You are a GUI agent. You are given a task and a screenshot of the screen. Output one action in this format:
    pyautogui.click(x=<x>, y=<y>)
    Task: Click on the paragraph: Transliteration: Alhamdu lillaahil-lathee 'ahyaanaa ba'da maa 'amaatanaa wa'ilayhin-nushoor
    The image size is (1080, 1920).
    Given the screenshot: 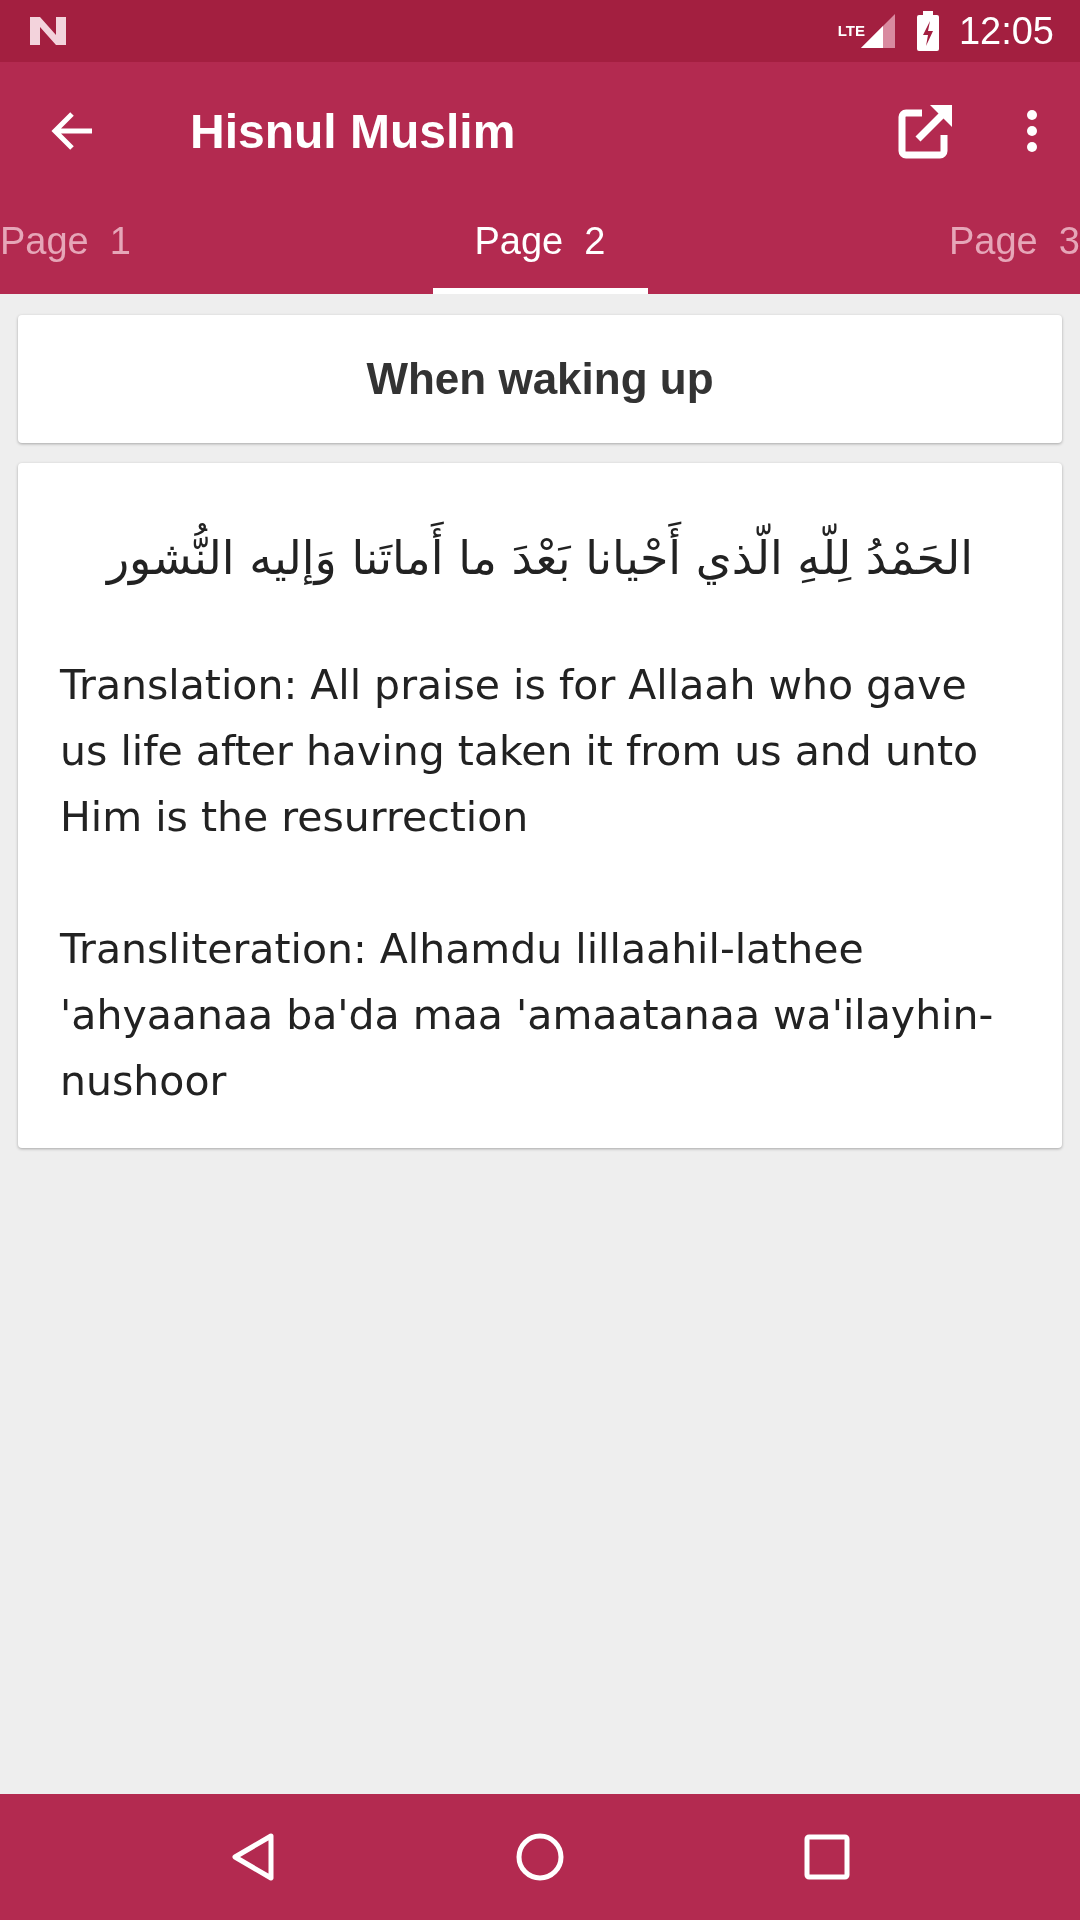 What is the action you would take?
    pyautogui.click(x=527, y=1016)
    